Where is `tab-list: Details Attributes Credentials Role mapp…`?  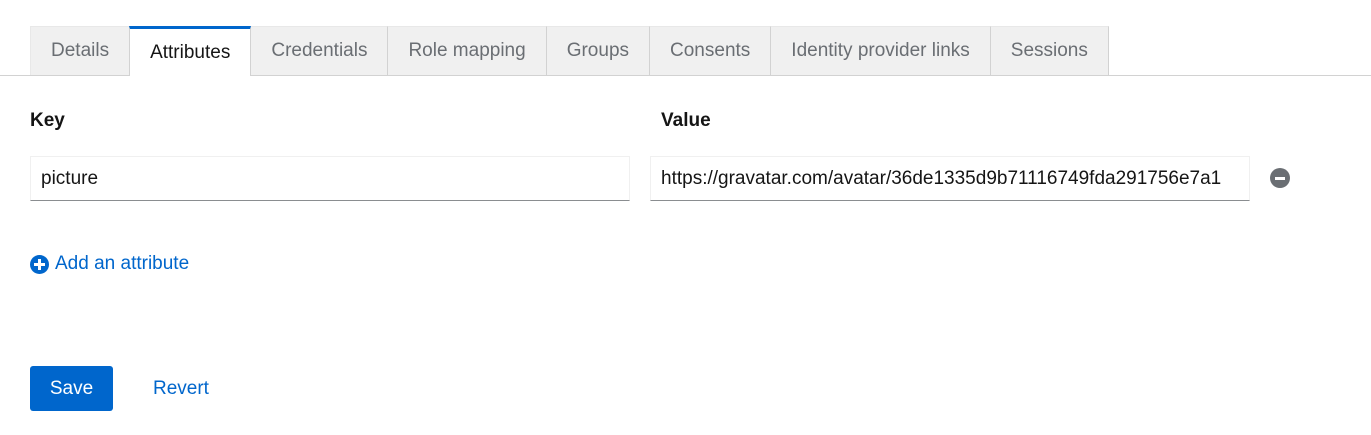 tab-list: Details Attributes Credentials Role mapp… is located at coordinates (569, 51).